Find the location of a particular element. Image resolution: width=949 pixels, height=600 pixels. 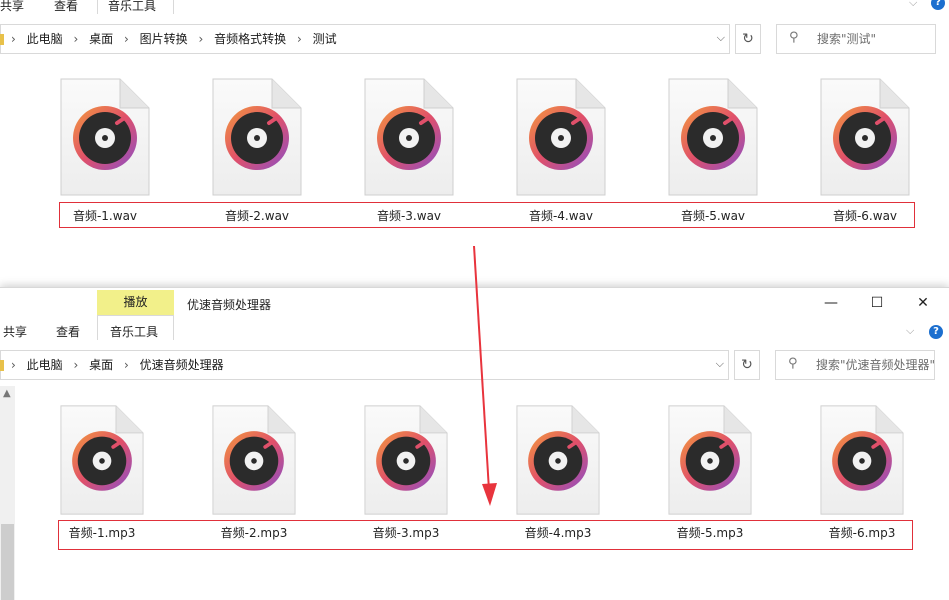

file-name: 音频-4.wav is located at coordinates (561, 215).